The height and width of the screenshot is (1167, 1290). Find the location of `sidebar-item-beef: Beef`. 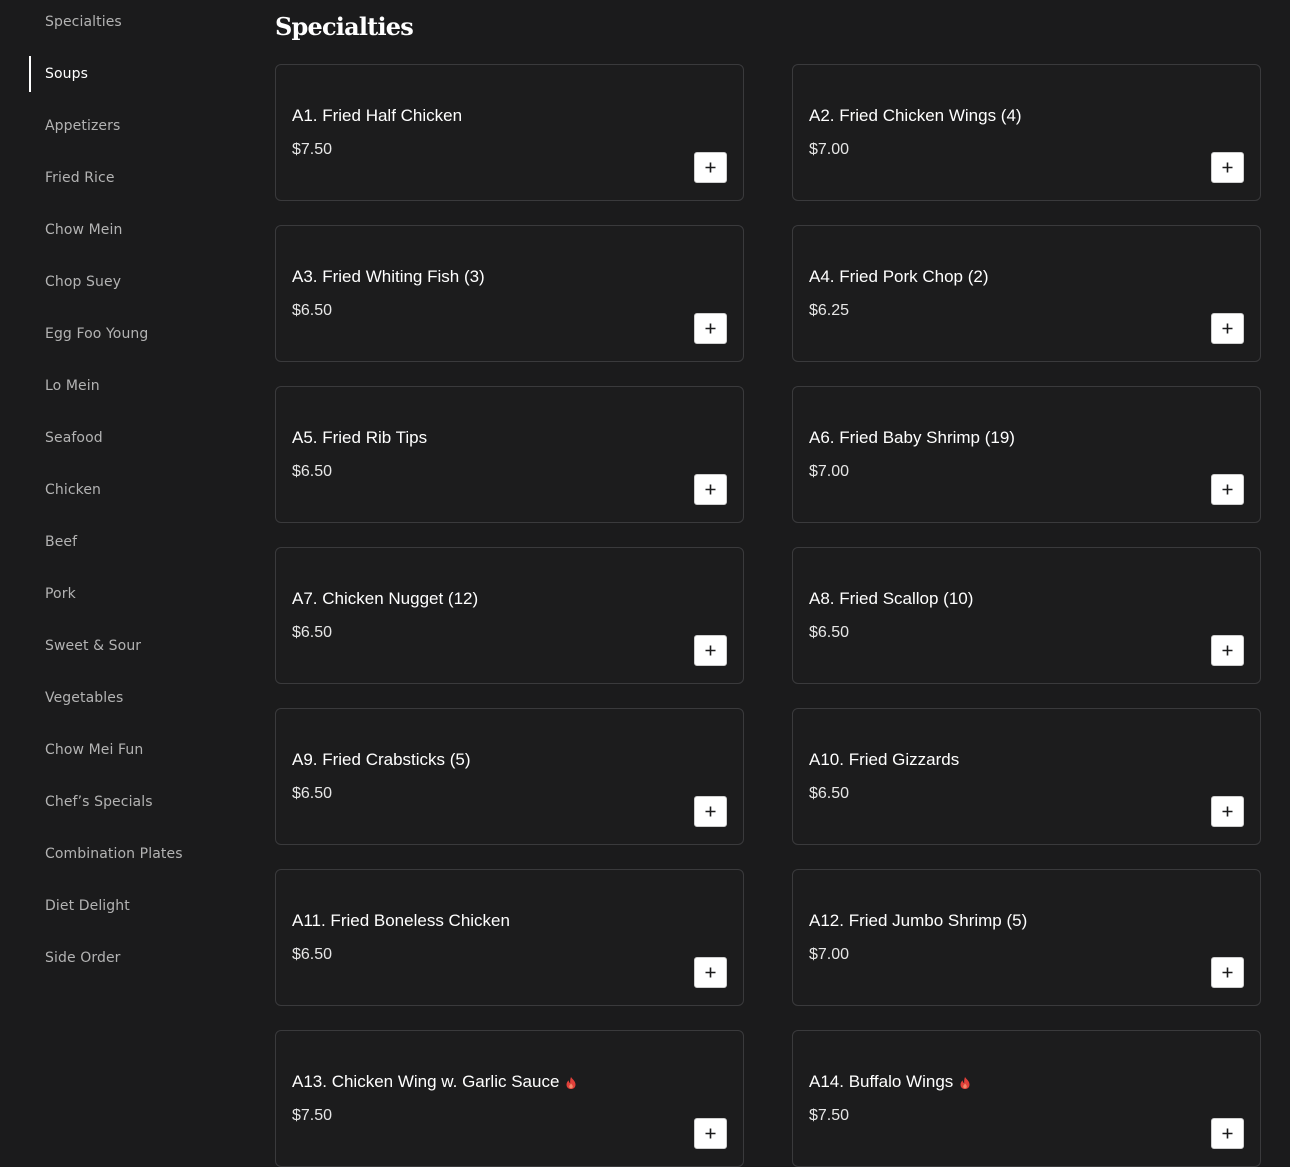

sidebar-item-beef: Beef is located at coordinates (129, 542).